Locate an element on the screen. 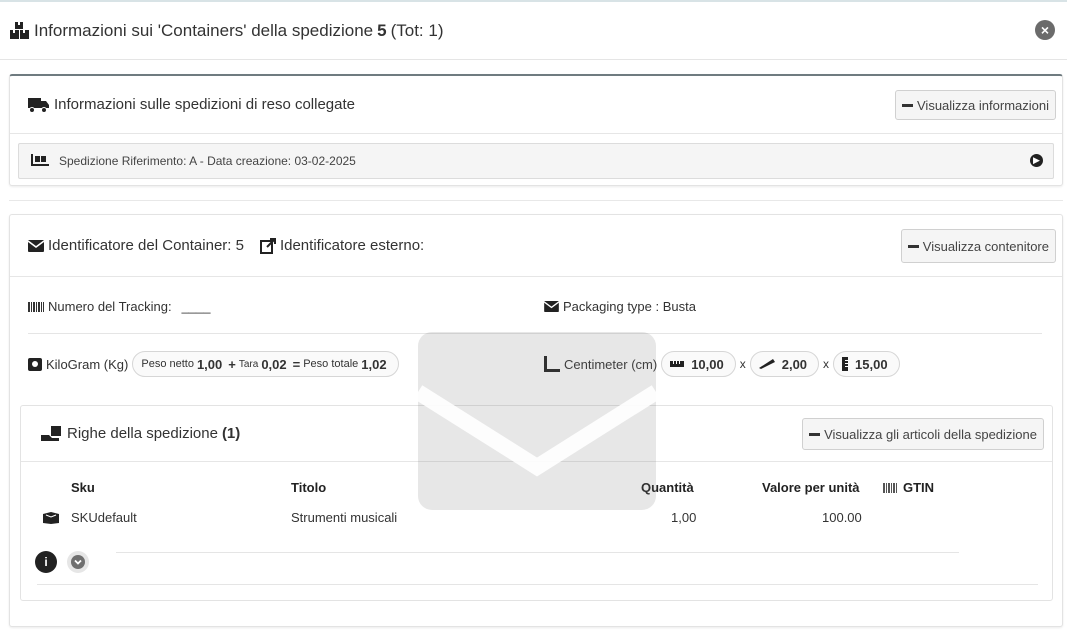  external-link-icon is located at coordinates (267, 245).